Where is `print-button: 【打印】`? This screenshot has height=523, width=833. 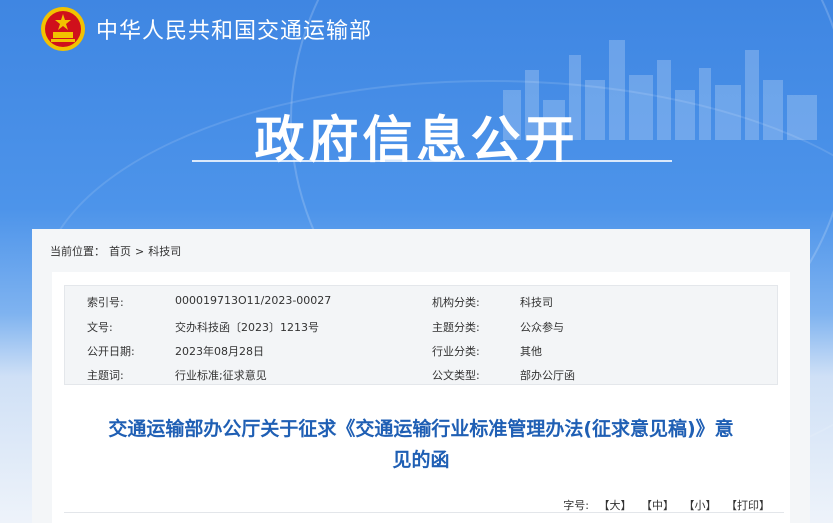
print-button: 【打印】 is located at coordinates (748, 505).